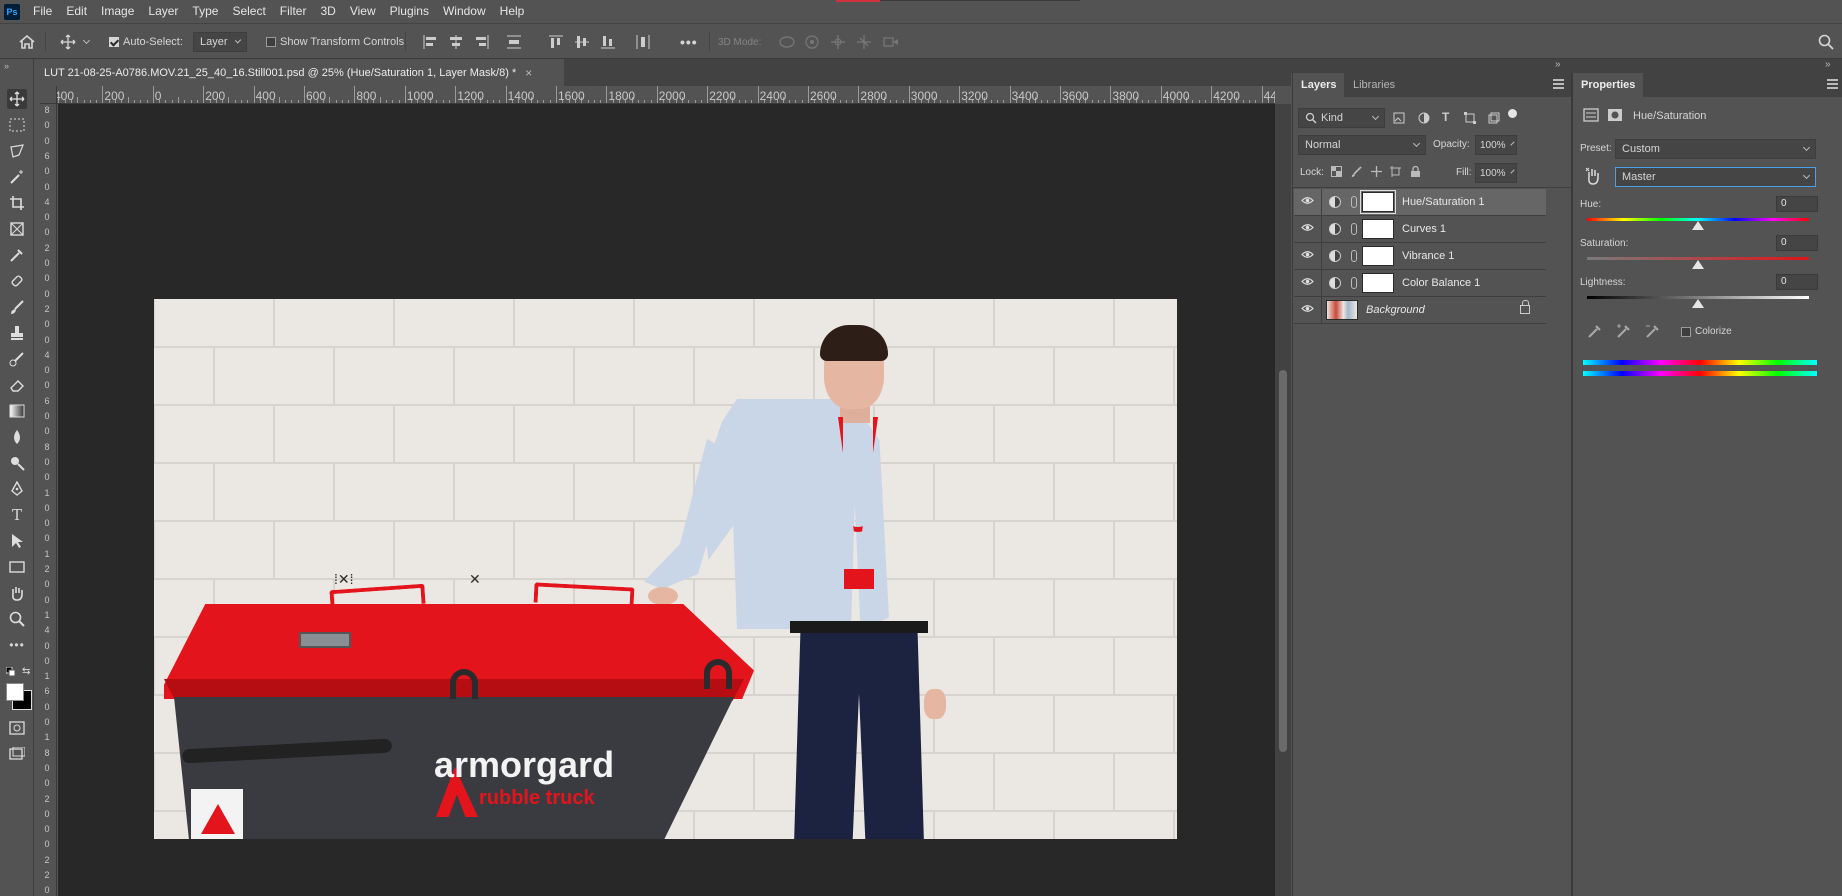  What do you see at coordinates (327, 11) in the screenshot?
I see `menu-3d: 3D` at bounding box center [327, 11].